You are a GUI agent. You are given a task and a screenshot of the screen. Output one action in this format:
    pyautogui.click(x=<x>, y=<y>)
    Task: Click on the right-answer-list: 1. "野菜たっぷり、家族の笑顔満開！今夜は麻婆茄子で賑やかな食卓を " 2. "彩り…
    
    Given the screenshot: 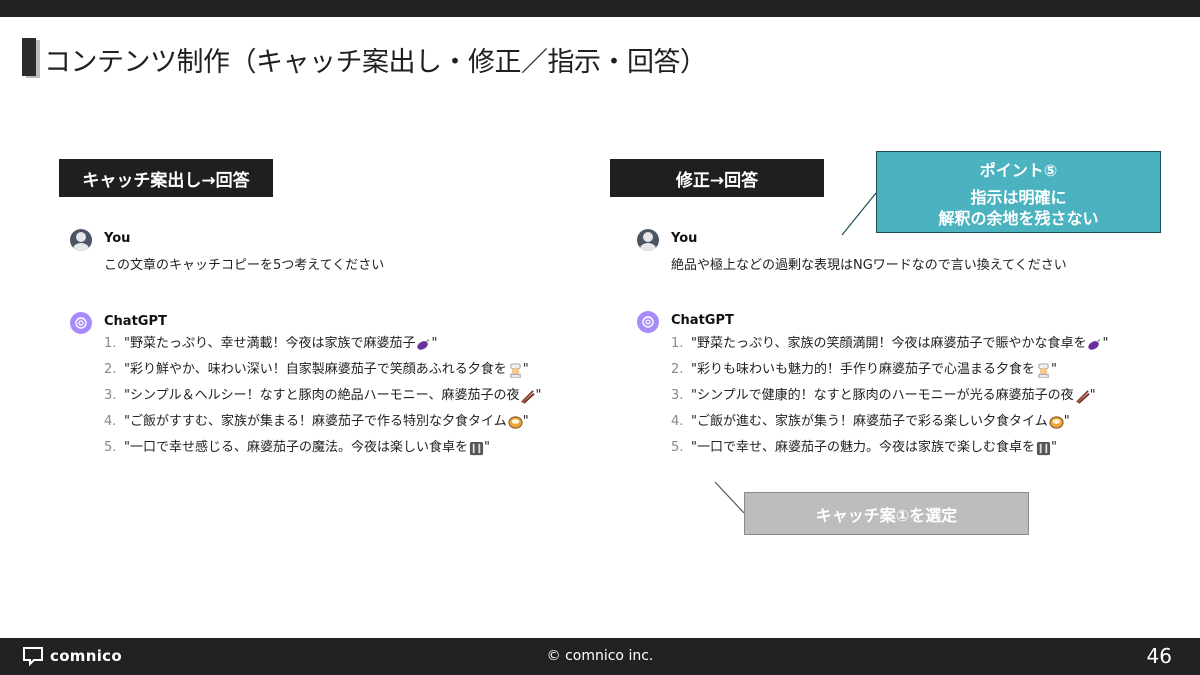 What is the action you would take?
    pyautogui.click(x=889, y=396)
    